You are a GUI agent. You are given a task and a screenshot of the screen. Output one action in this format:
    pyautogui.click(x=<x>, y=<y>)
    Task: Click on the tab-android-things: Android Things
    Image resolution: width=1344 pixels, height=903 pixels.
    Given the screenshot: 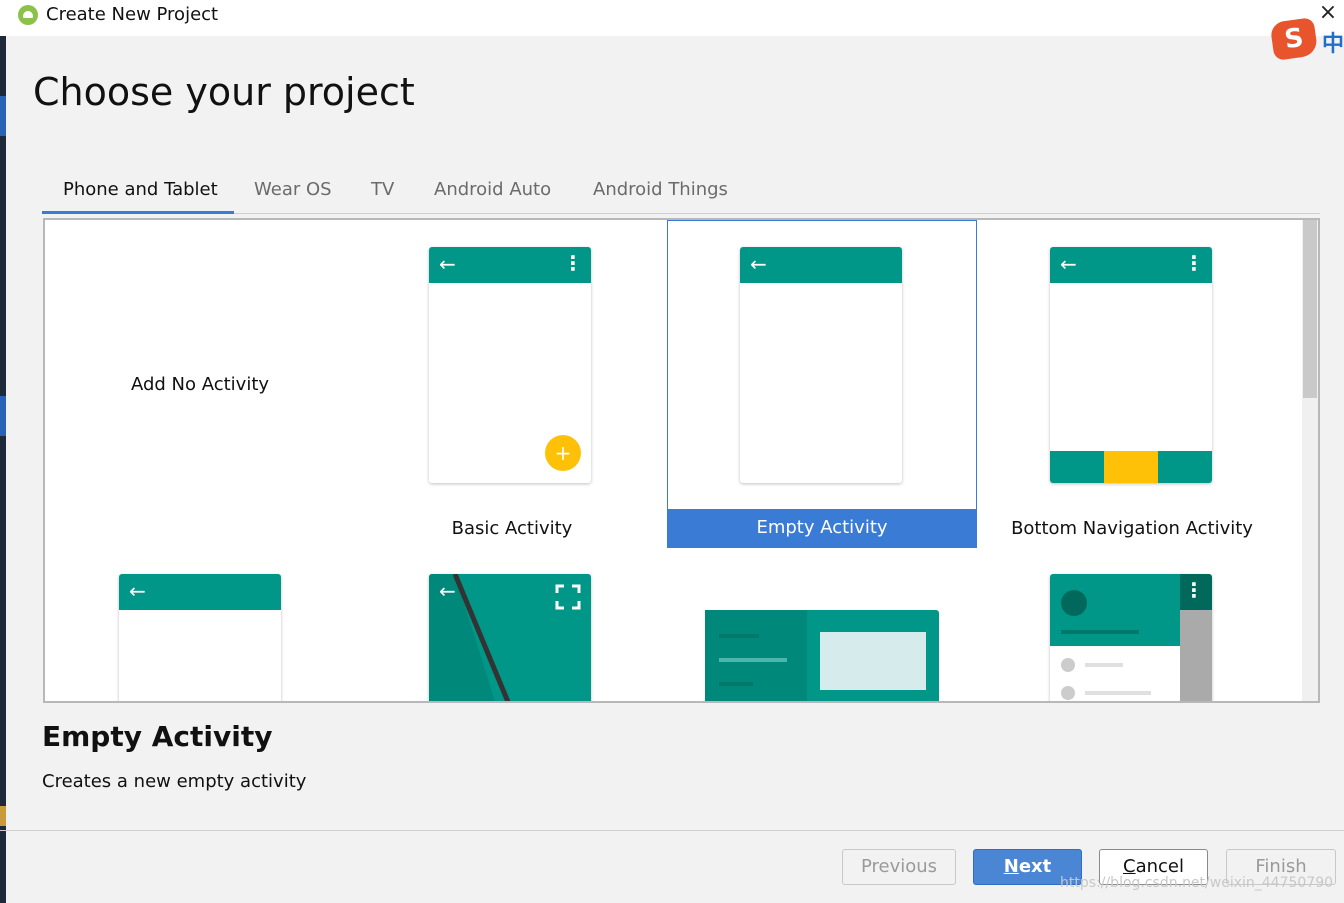 What is the action you would take?
    pyautogui.click(x=660, y=190)
    